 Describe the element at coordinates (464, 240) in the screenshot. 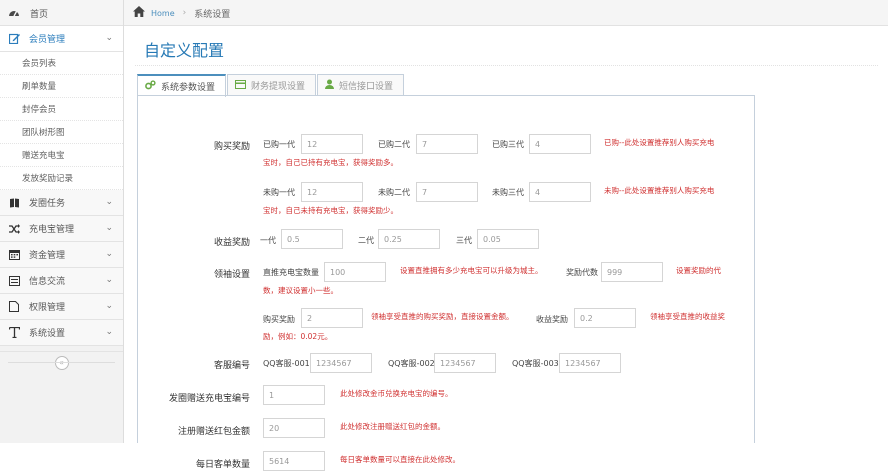

I see `income-gen3-label: 三代` at that location.